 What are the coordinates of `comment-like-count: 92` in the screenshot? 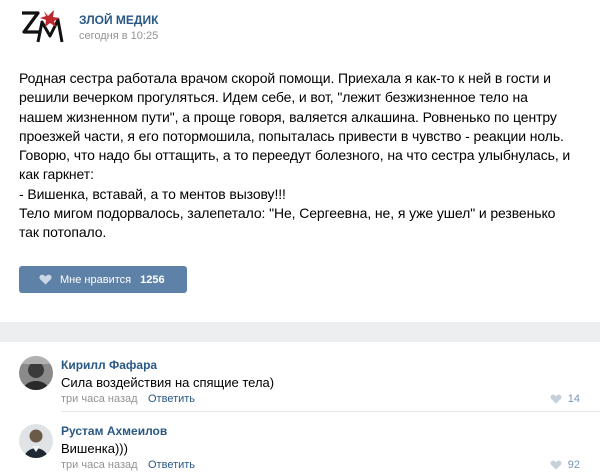 It's located at (573, 465).